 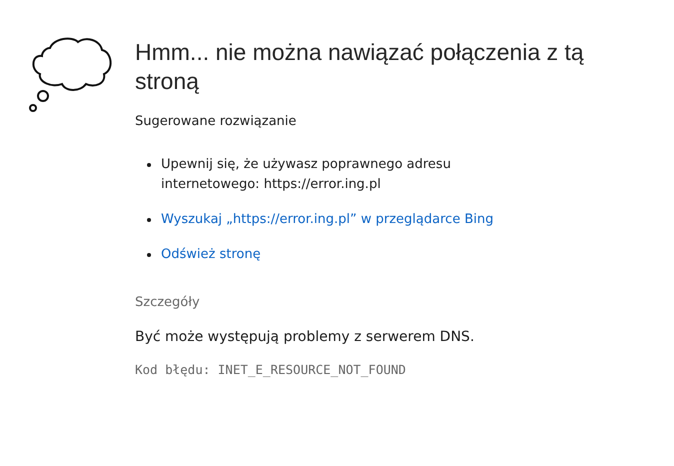 What do you see at coordinates (211, 255) in the screenshot?
I see `suggestion-link: Odśwież stronę` at bounding box center [211, 255].